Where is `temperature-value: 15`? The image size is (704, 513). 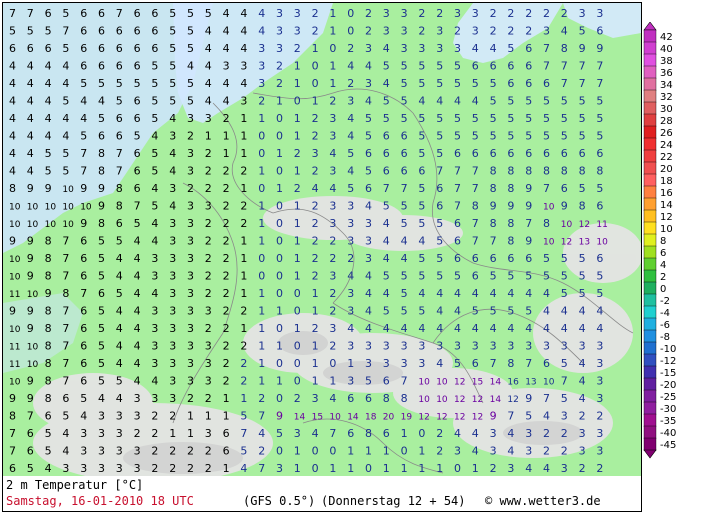
temperature-value: 15 is located at coordinates (317, 418).